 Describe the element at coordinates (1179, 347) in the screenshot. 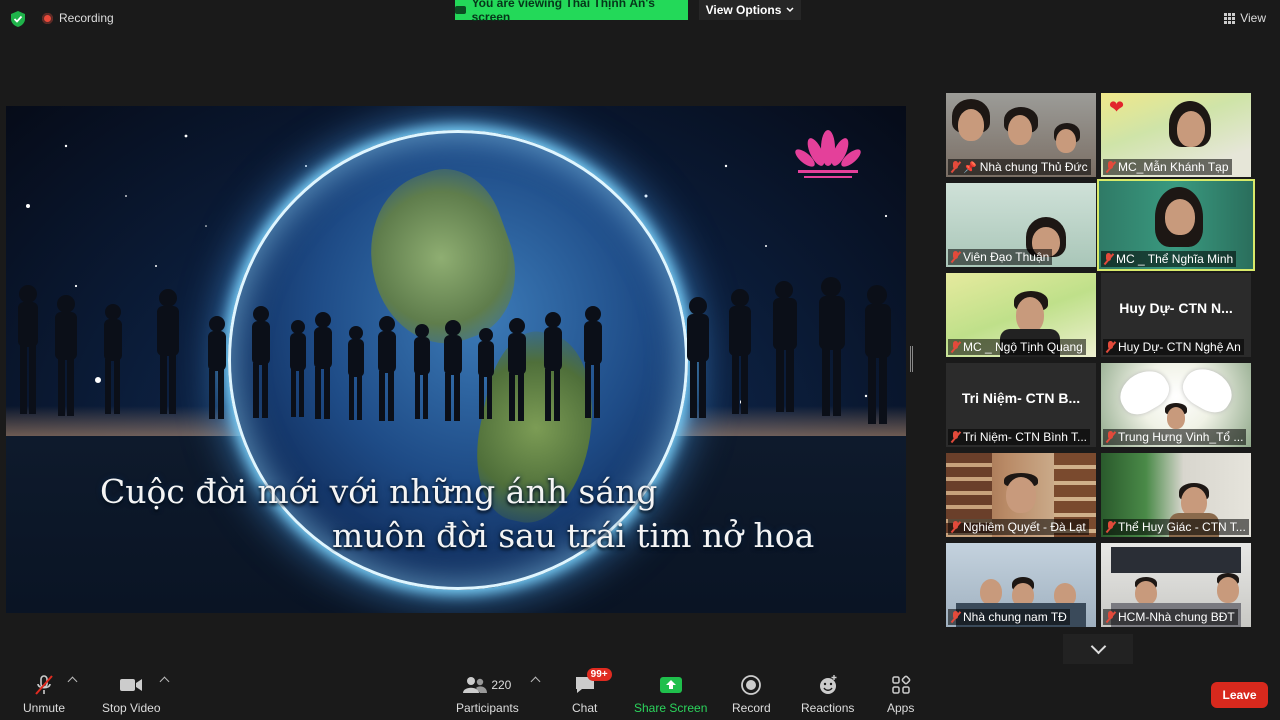

I see `participant-name: Huy Dự- CTN Nghệ An` at that location.